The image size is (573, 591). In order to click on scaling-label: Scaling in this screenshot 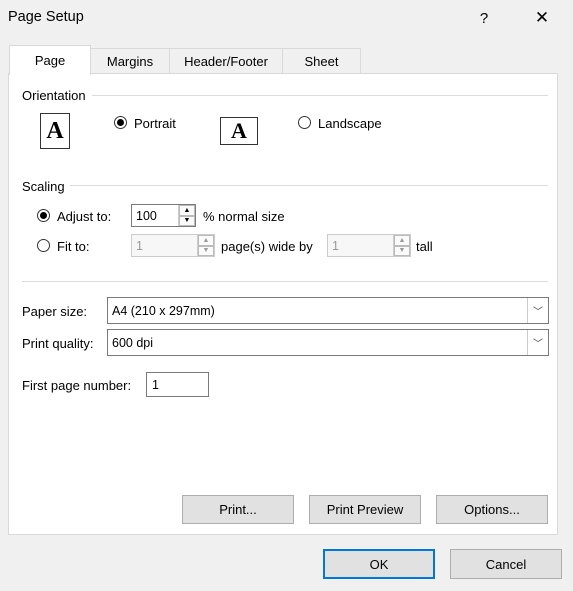, I will do `click(43, 186)`.